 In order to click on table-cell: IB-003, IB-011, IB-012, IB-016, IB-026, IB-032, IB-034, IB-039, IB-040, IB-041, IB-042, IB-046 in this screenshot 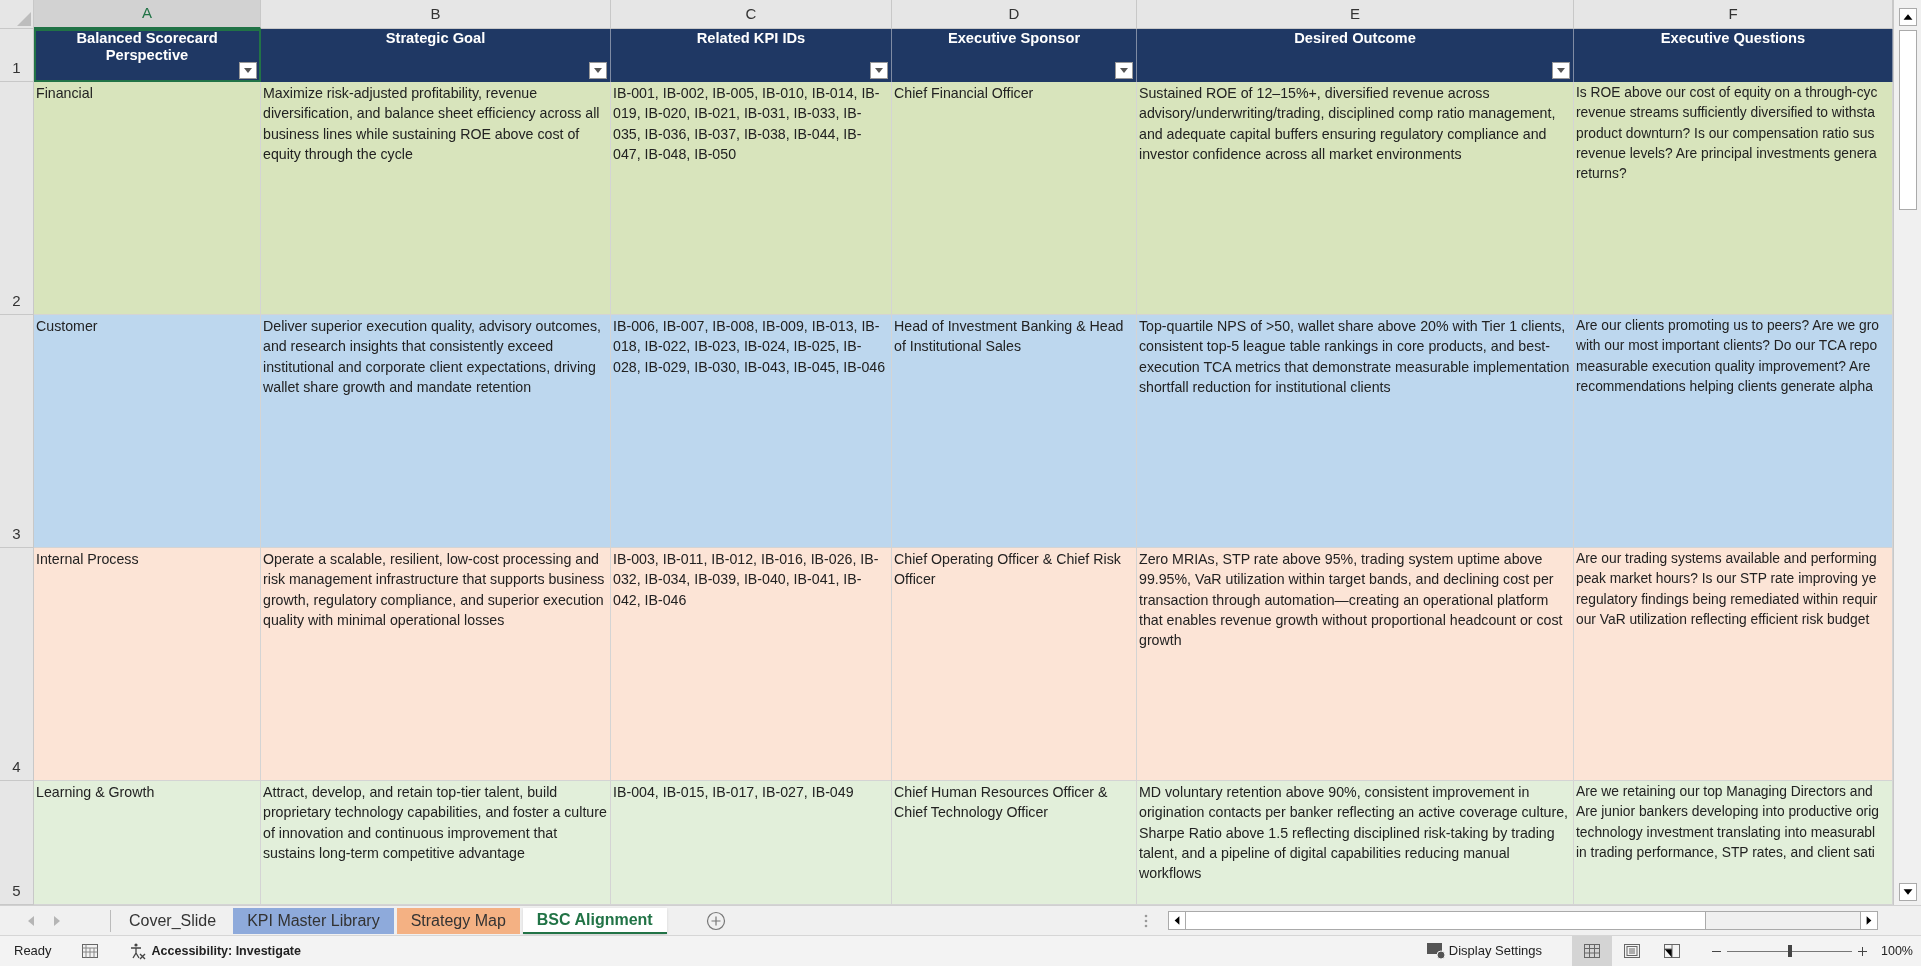, I will do `click(751, 664)`.